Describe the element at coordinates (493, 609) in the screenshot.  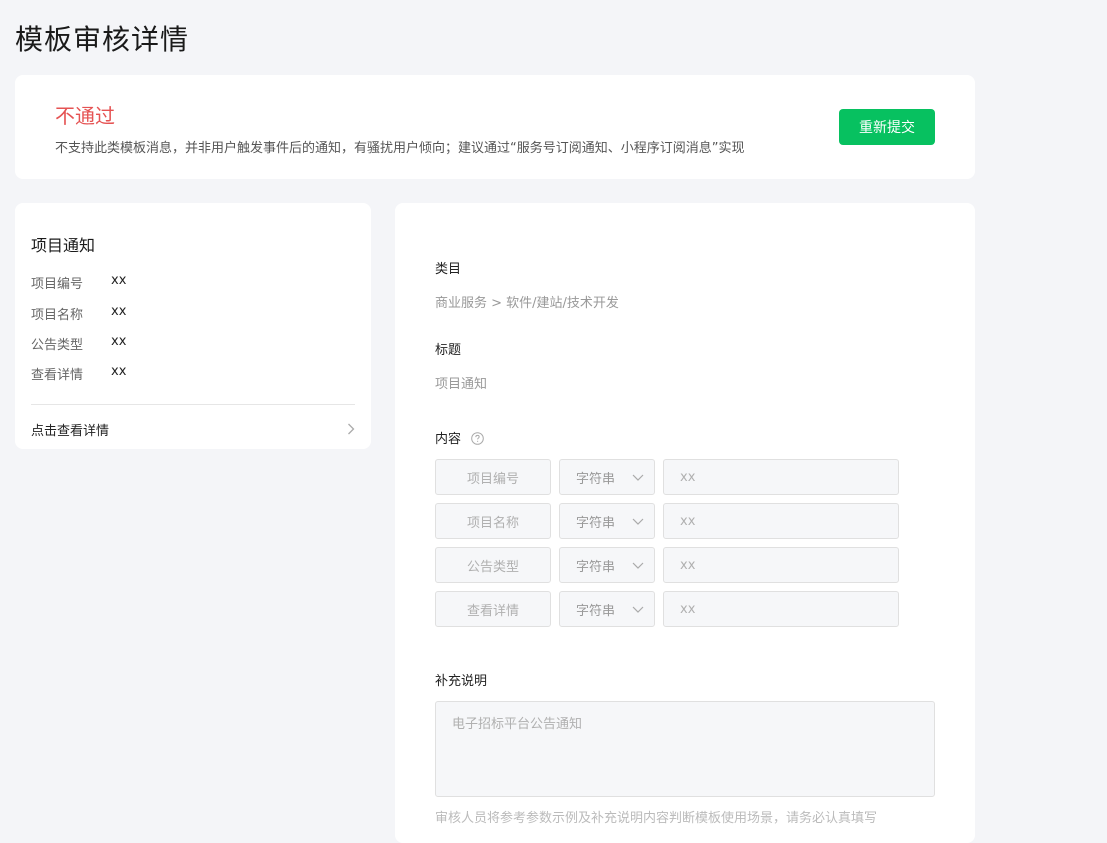
I see `field-name-input: 查看详情` at that location.